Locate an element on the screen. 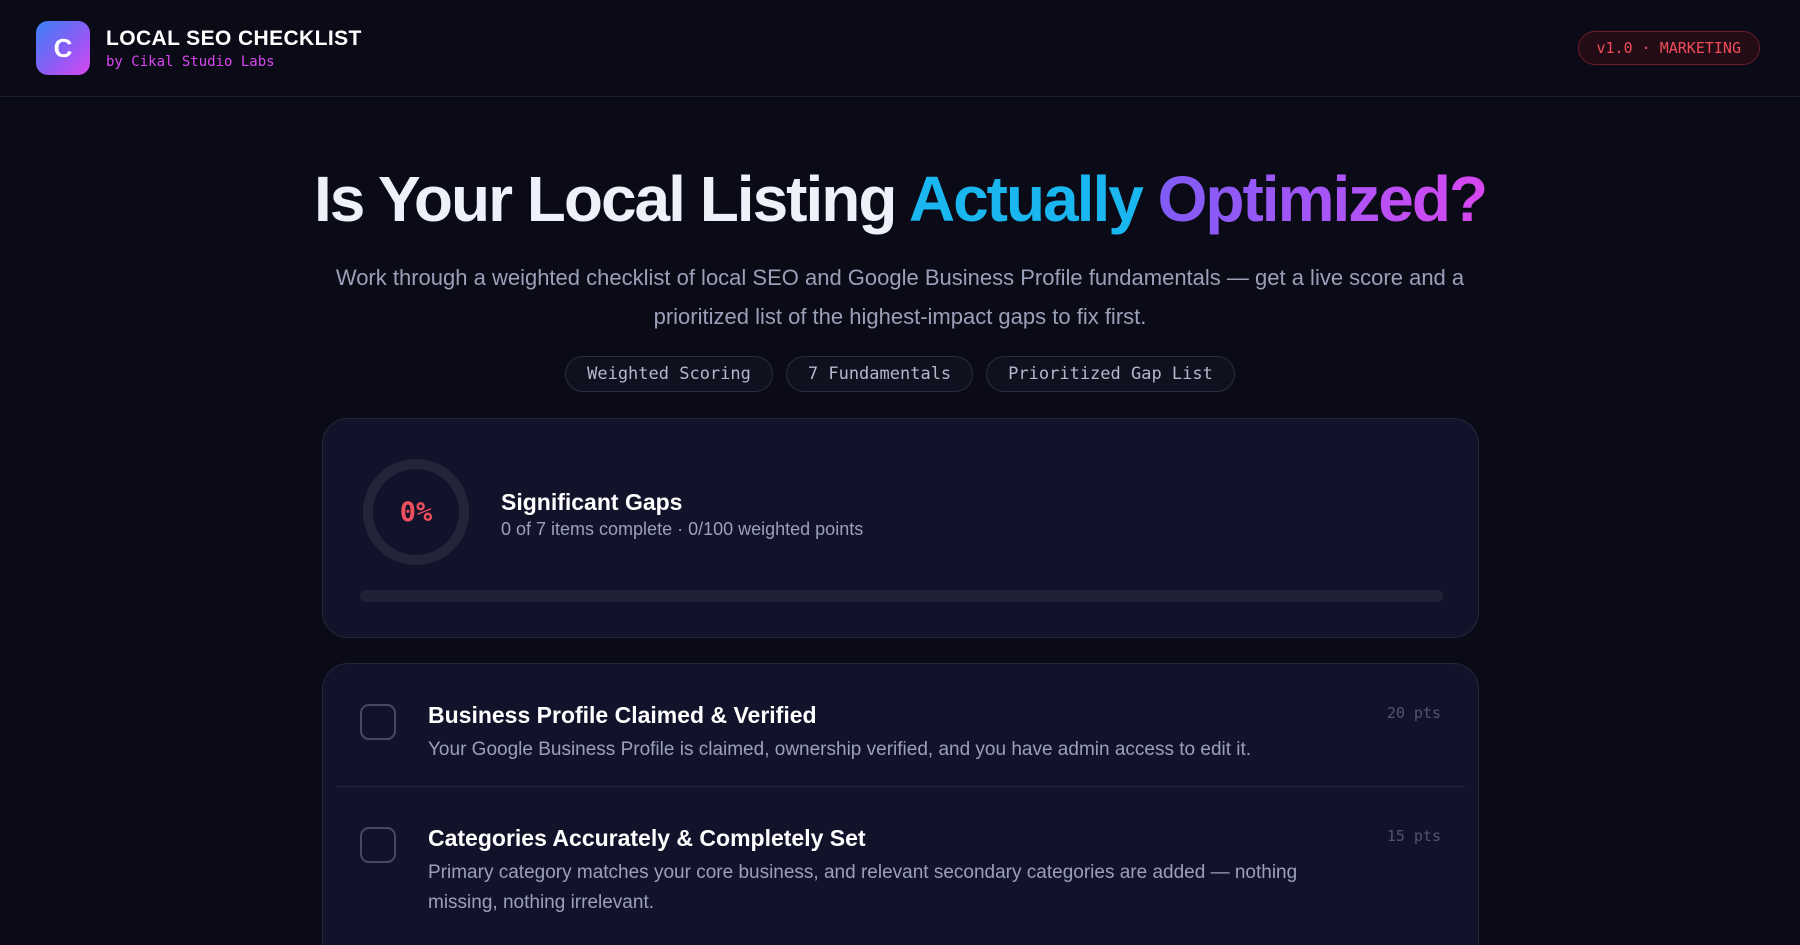  app-subtitle: by Cikal Studio Labs is located at coordinates (190, 61).